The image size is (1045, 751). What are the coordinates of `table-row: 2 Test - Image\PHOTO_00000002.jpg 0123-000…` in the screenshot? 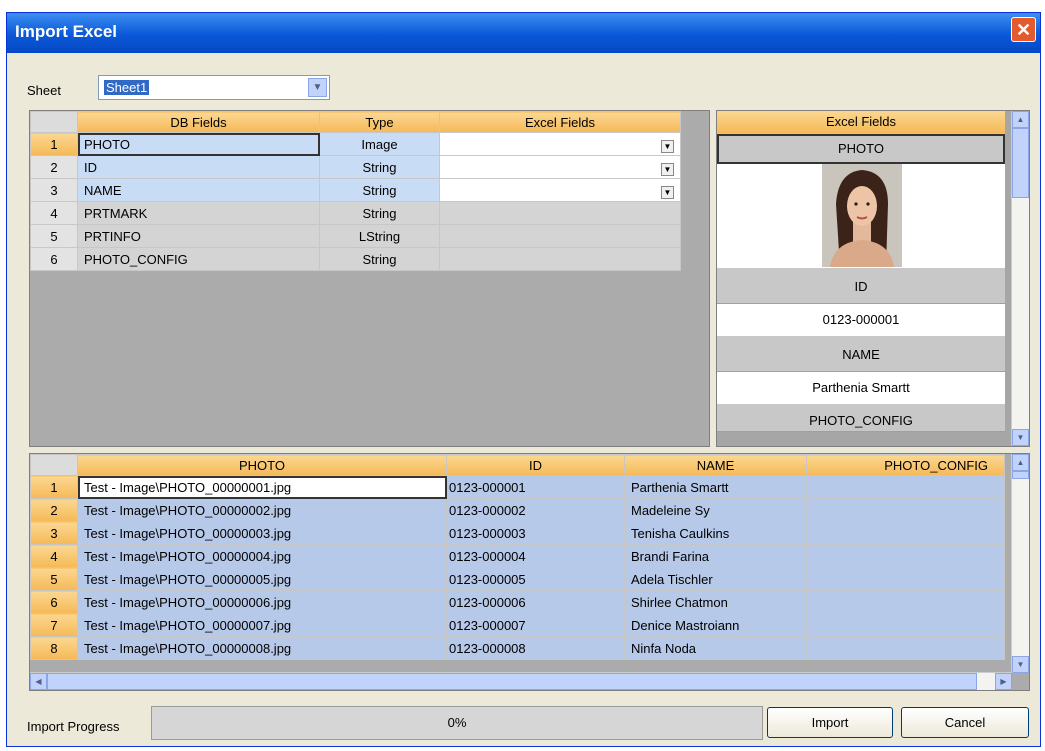 It's located at (517, 510).